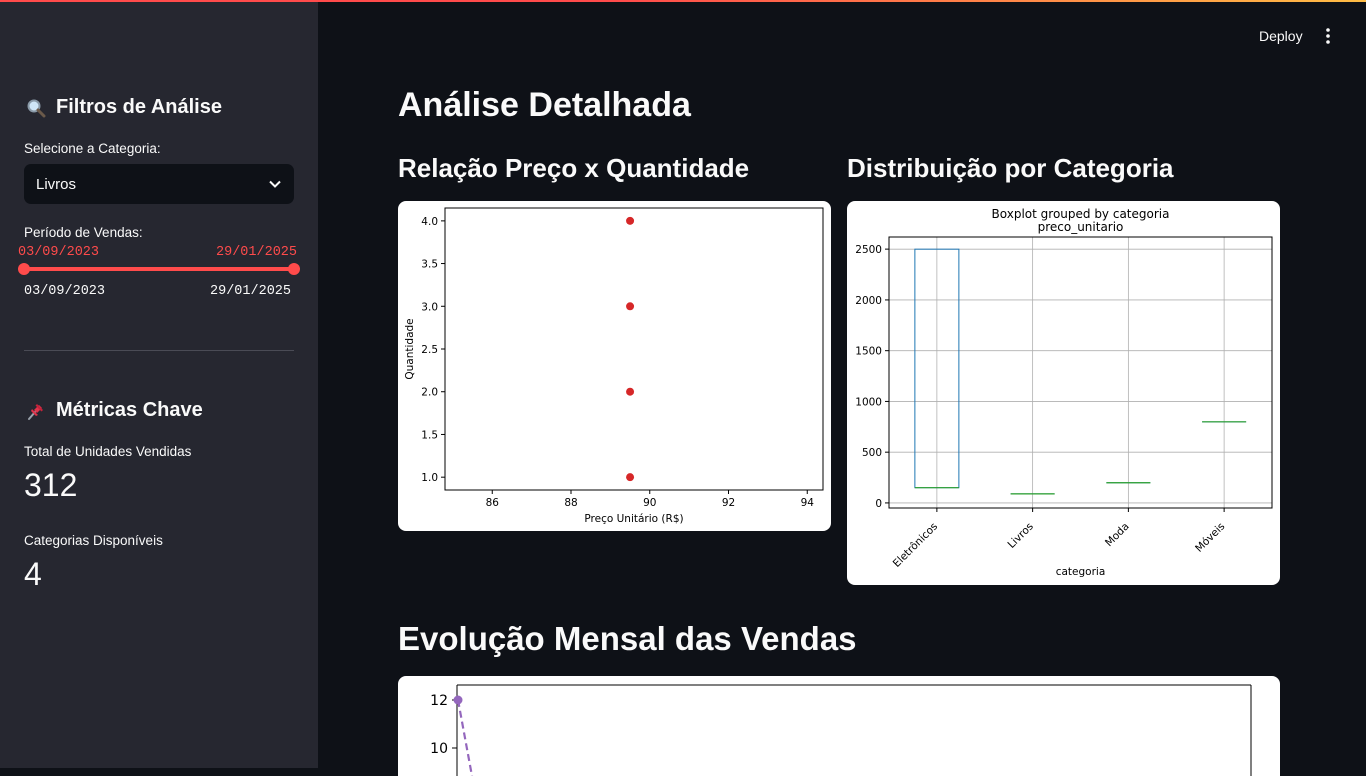 The height and width of the screenshot is (776, 1366). I want to click on scatter-section-title: Relação Preço x Quantidade, so click(574, 168).